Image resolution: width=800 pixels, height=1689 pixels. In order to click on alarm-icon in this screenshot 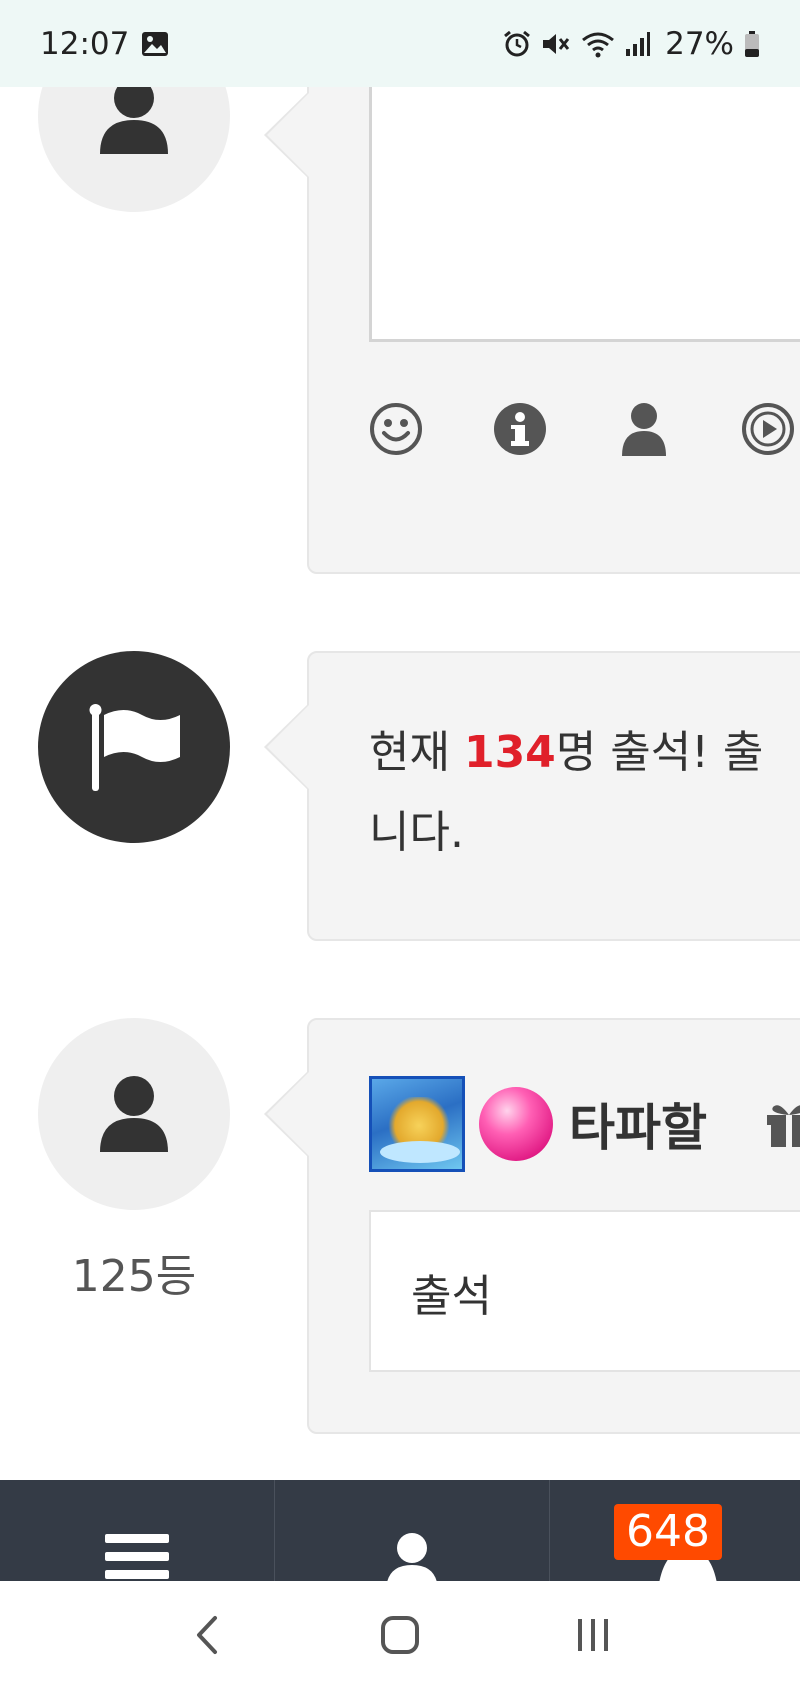, I will do `click(517, 43)`.